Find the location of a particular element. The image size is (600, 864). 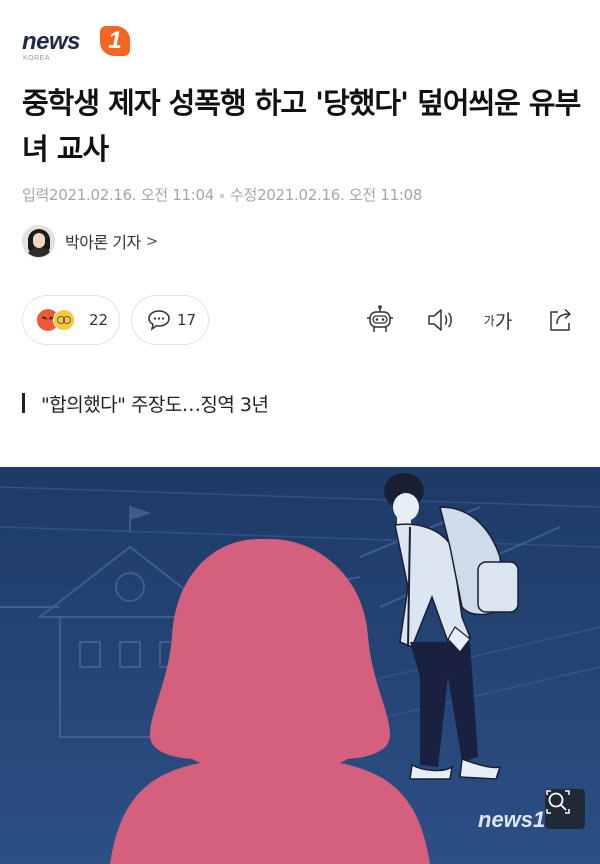

share-button is located at coordinates (561, 320).